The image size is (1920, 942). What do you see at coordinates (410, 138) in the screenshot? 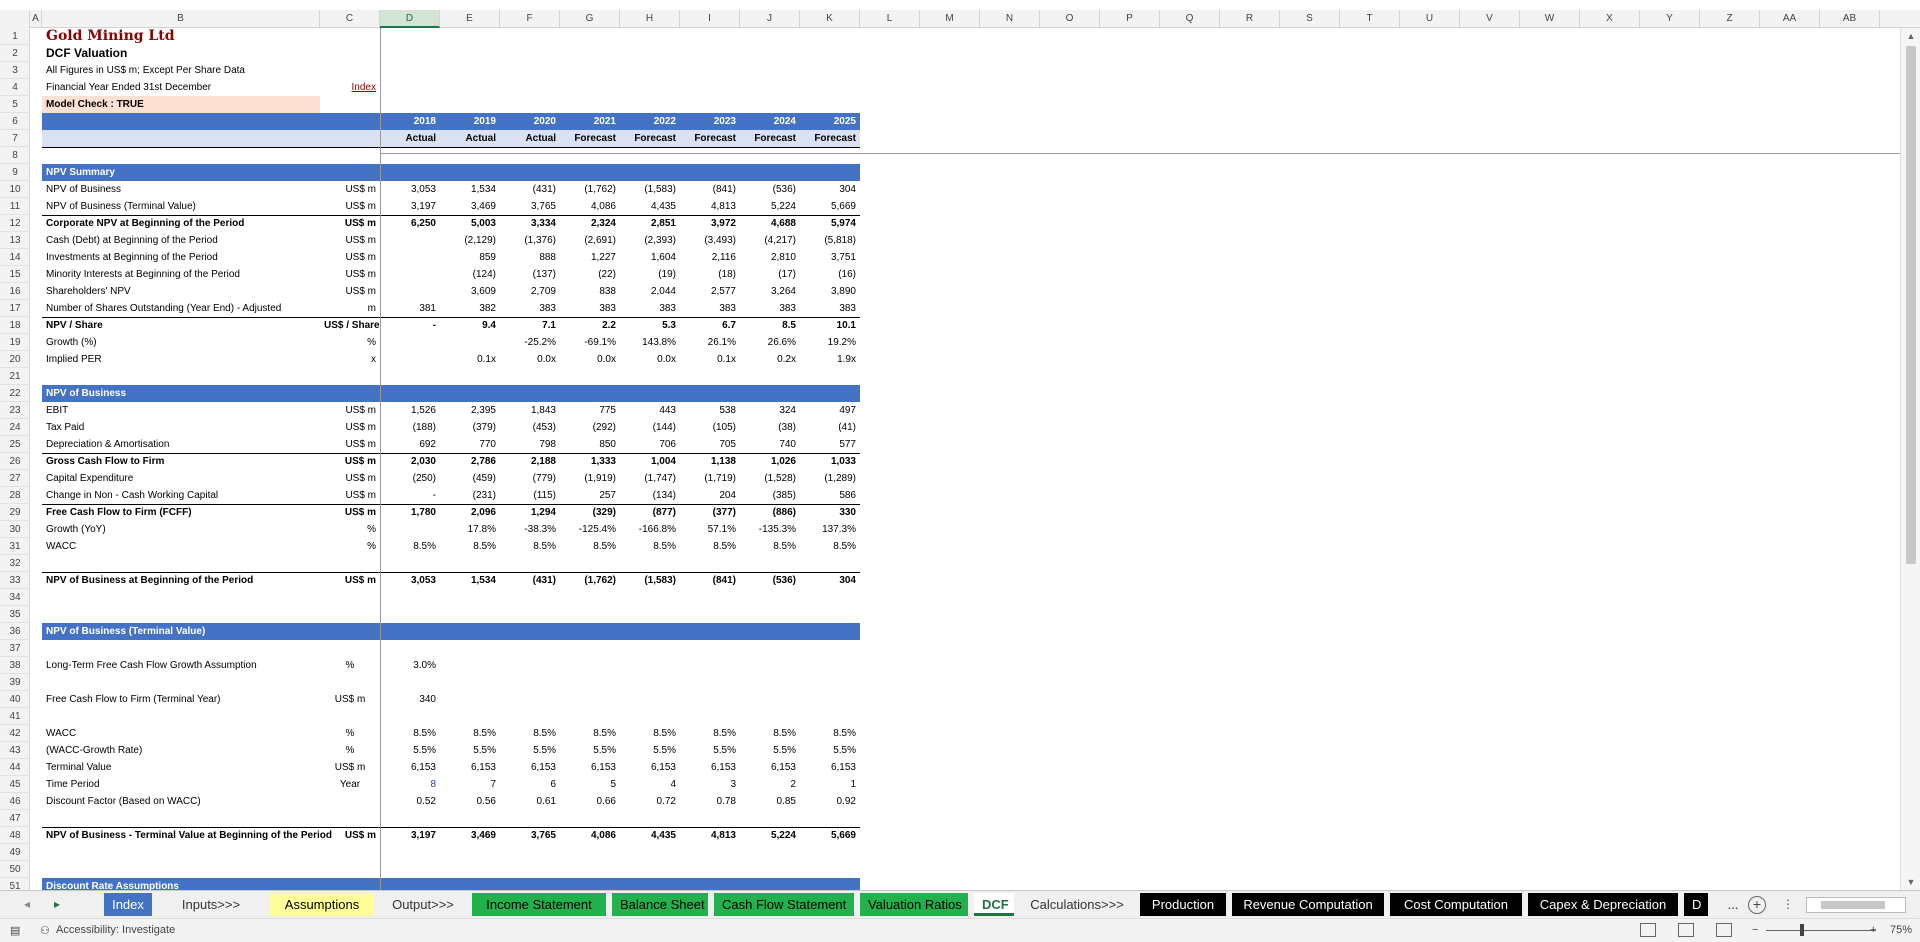
I see `period-header-2018: Actual` at bounding box center [410, 138].